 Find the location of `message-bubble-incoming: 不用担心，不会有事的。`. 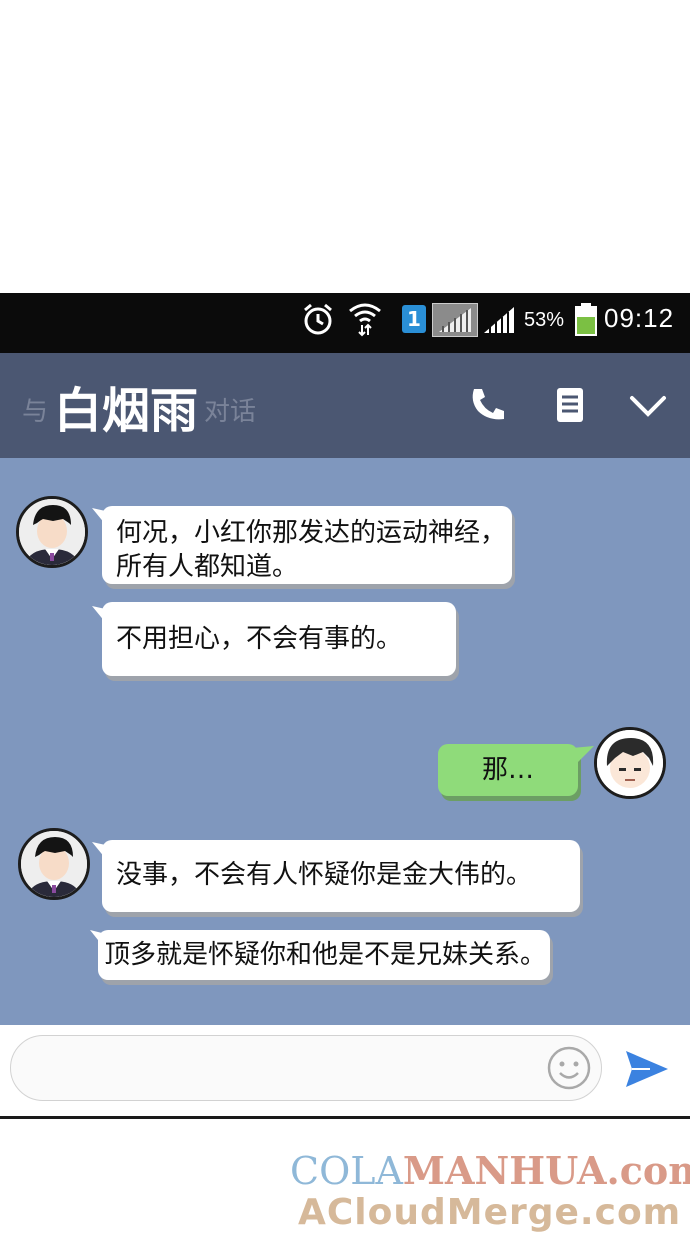

message-bubble-incoming: 不用担心，不会有事的。 is located at coordinates (279, 639).